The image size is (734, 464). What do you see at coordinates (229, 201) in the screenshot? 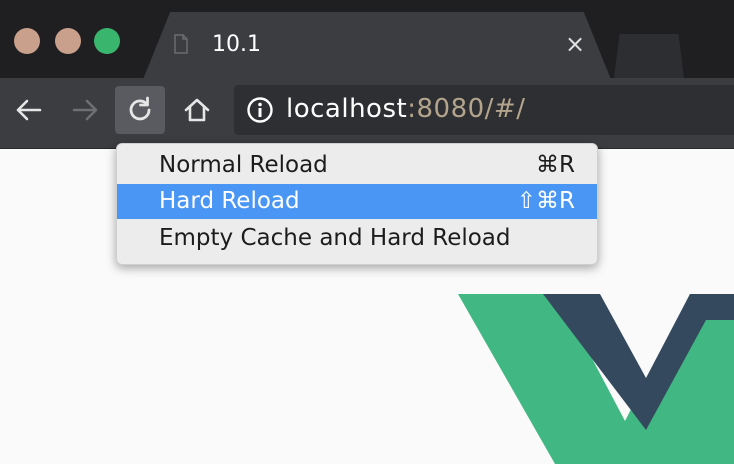
I see `menu-item-label: Hard Reload` at bounding box center [229, 201].